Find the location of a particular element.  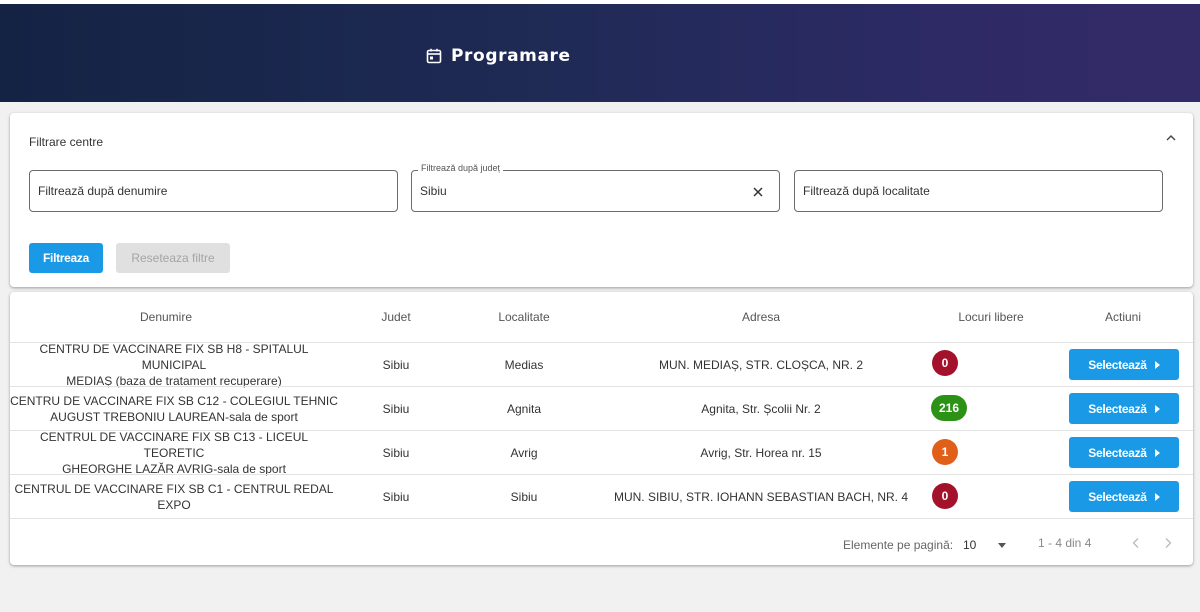

address-cell: Avrig, Str. Horea nr. 15 is located at coordinates (761, 452).